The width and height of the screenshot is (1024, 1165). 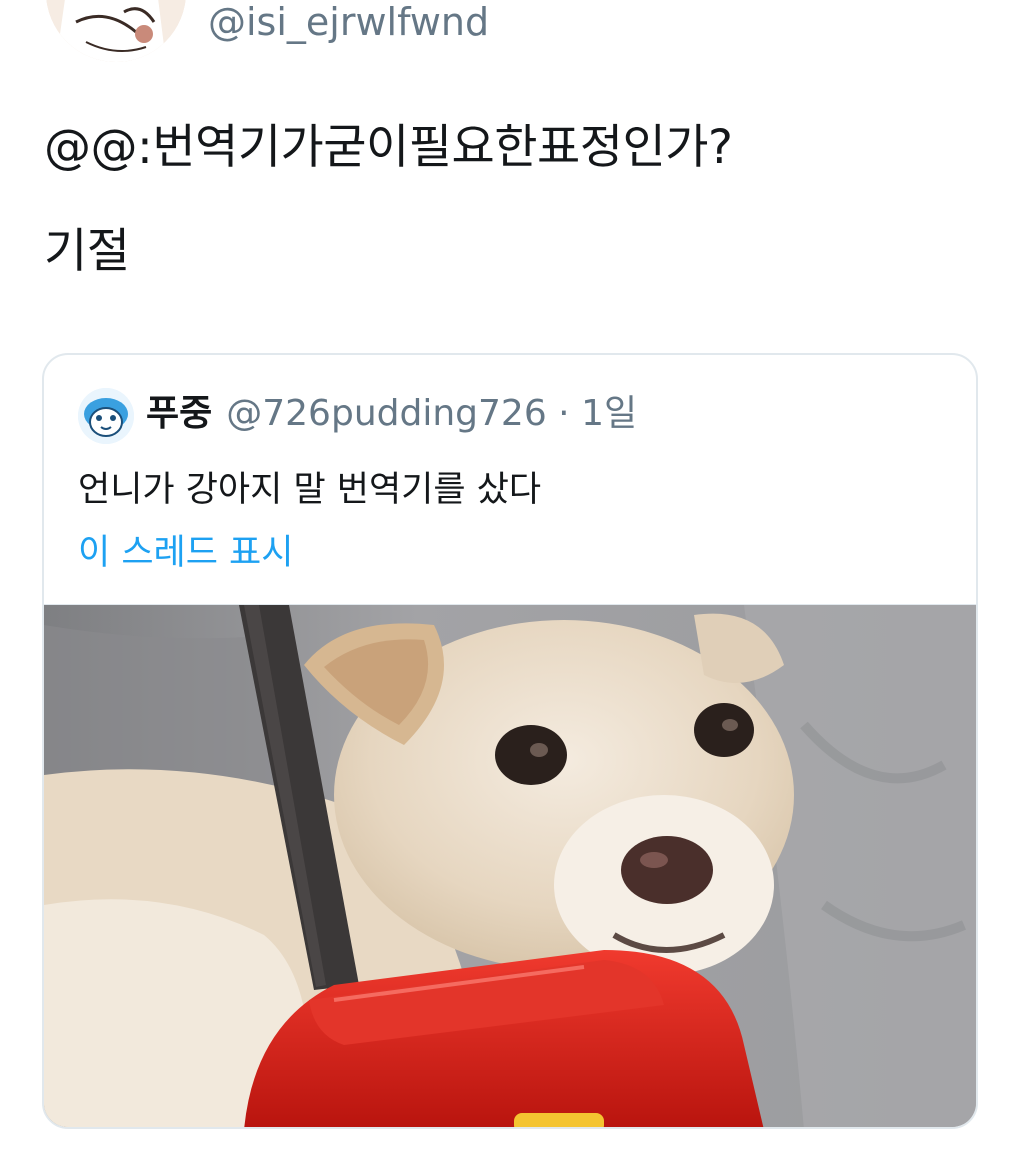 I want to click on quote-header: 푸중 @726pudding726 · 1일, so click(x=391, y=414).